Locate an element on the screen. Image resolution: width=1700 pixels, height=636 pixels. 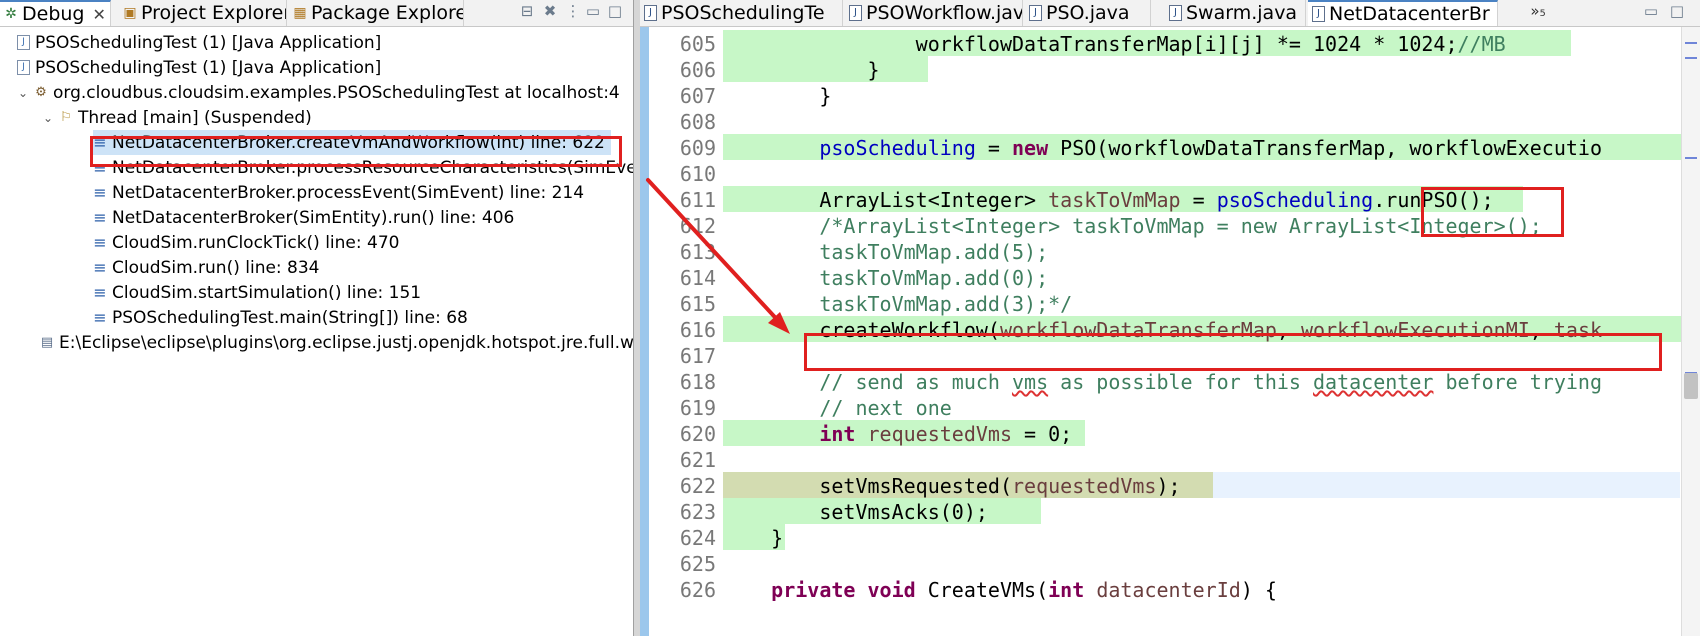
scrollbar-thumb is located at coordinates (1691, 386).